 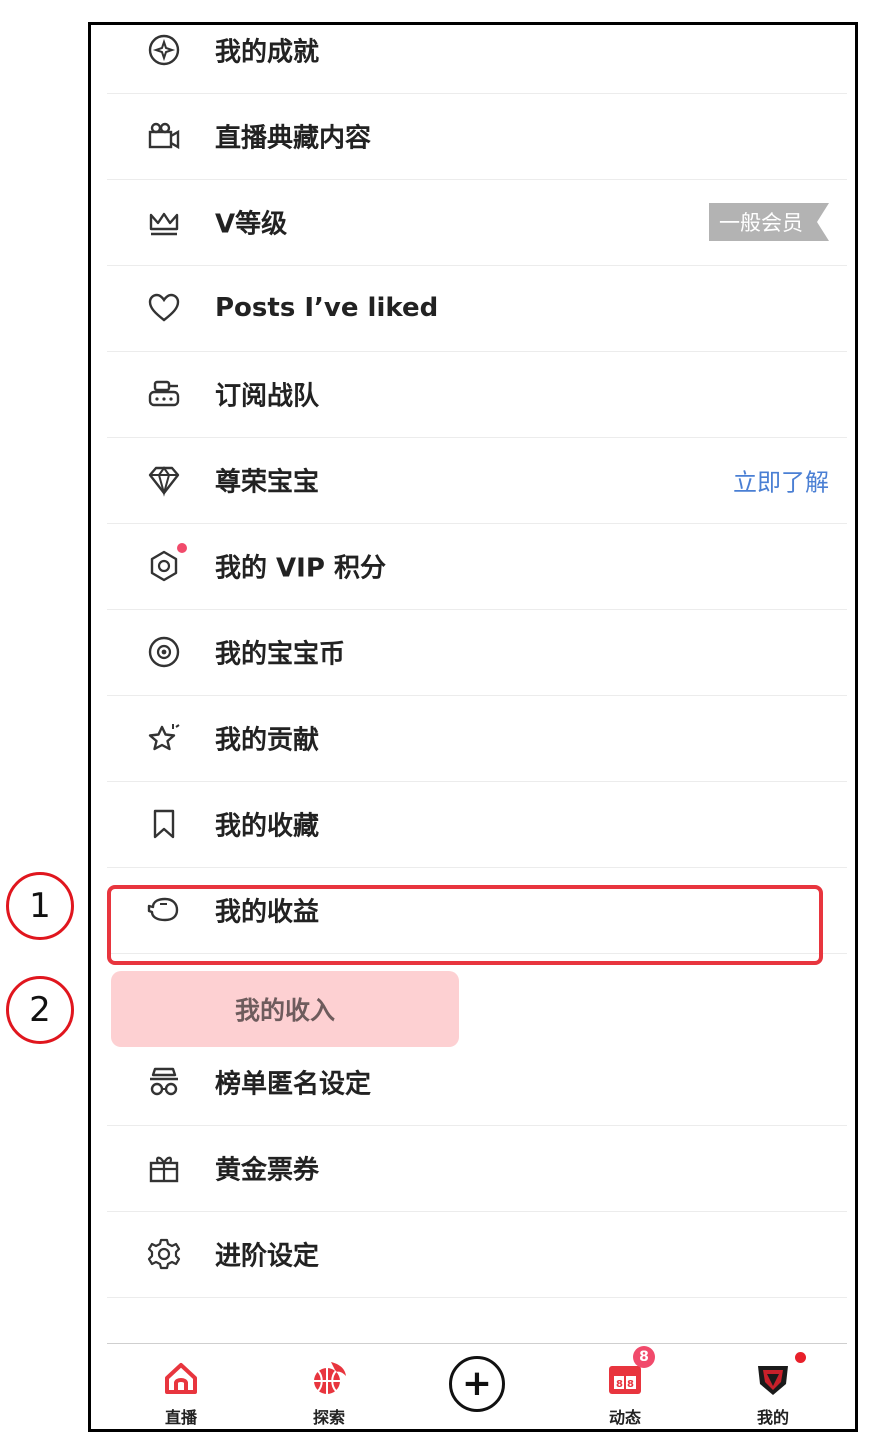 What do you see at coordinates (251, 224) in the screenshot?
I see `menu-item-label: V等级` at bounding box center [251, 224].